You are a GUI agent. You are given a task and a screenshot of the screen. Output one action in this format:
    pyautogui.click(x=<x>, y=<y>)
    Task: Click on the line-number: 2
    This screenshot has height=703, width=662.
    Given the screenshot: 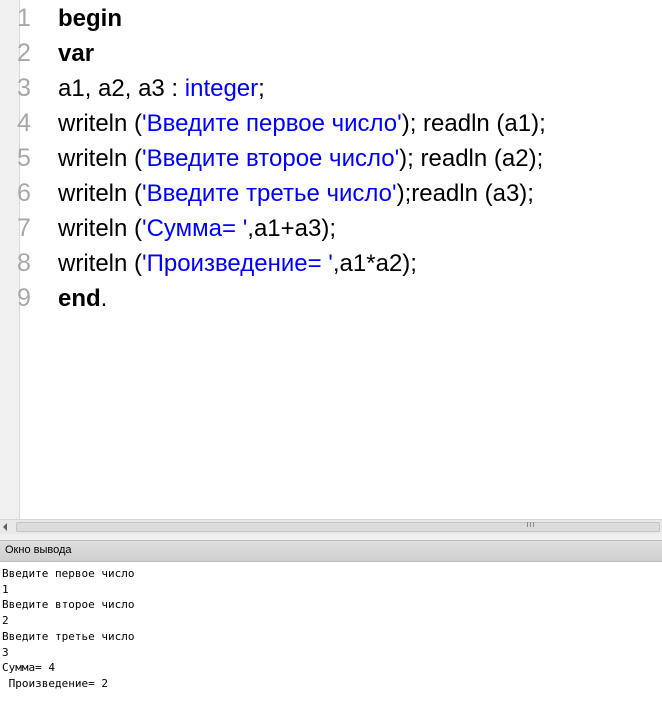 What is the action you would take?
    pyautogui.click(x=24, y=53)
    